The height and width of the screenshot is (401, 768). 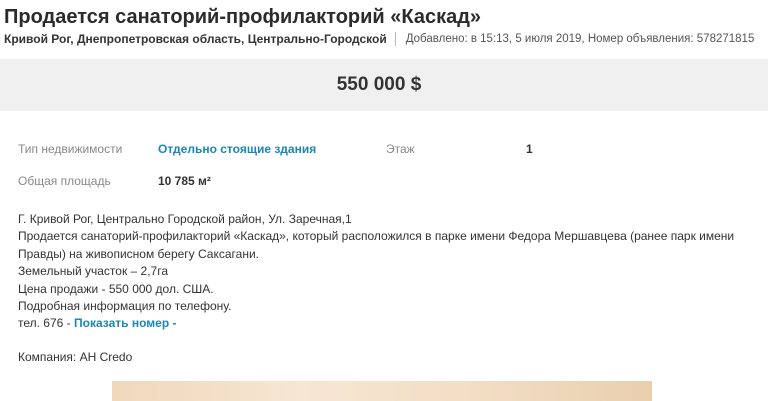 What do you see at coordinates (116, 288) in the screenshot?
I see `description-line: Цена продажи - 550 000 дол. США.` at bounding box center [116, 288].